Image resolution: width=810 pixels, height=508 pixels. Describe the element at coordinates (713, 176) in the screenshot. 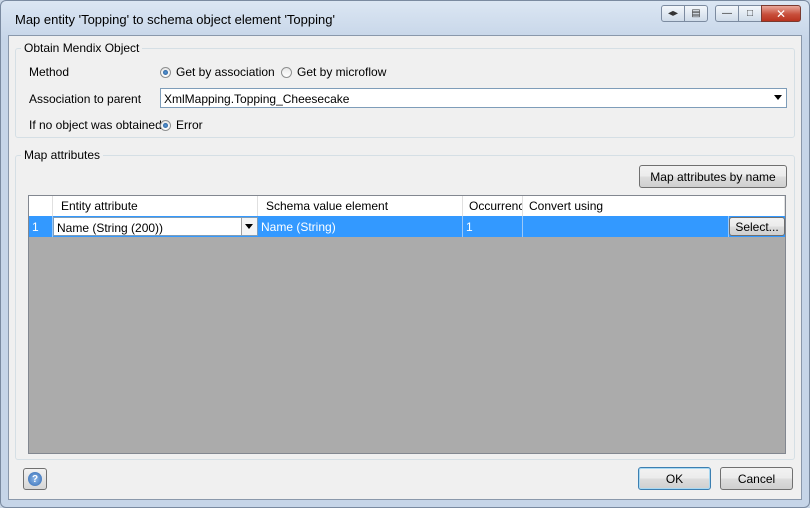

I see `map-attributes-by-name-button: Map attributes by name` at that location.